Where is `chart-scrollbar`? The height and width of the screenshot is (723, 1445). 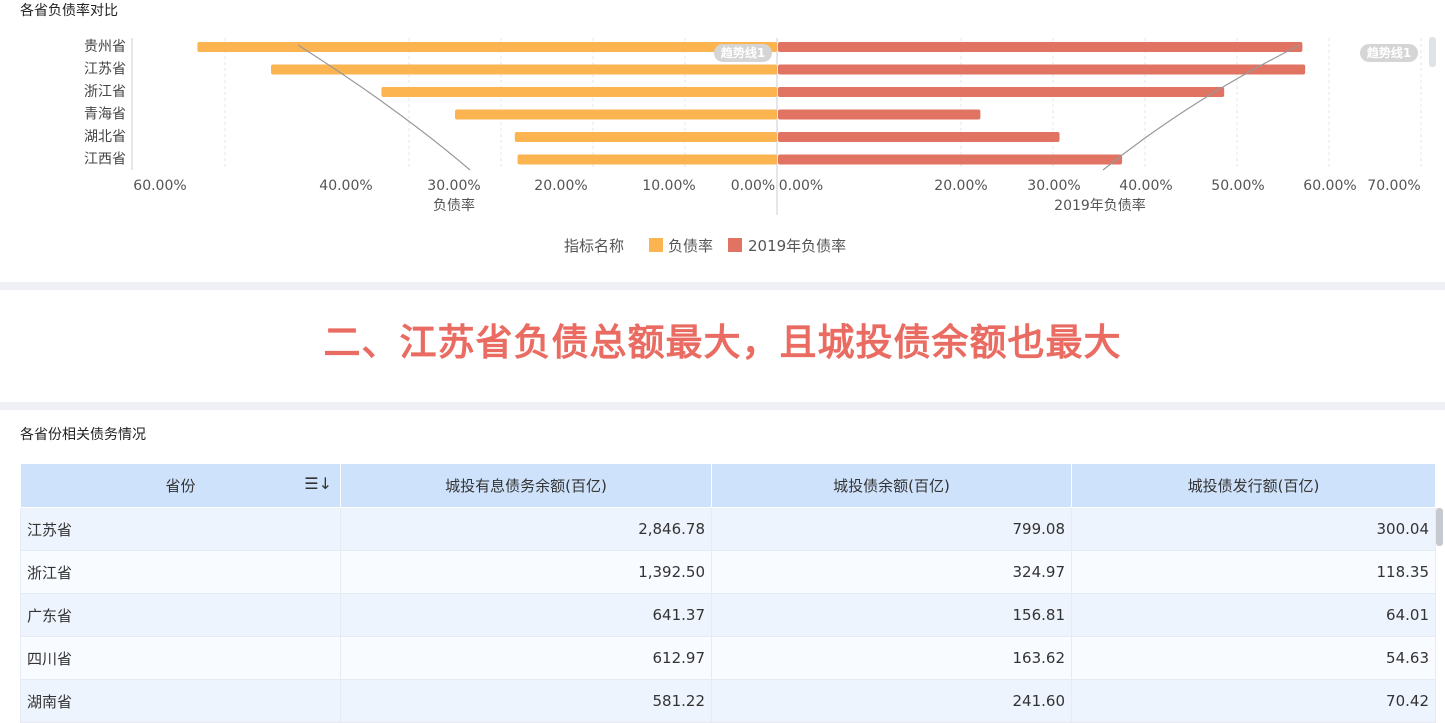
chart-scrollbar is located at coordinates (1432, 52).